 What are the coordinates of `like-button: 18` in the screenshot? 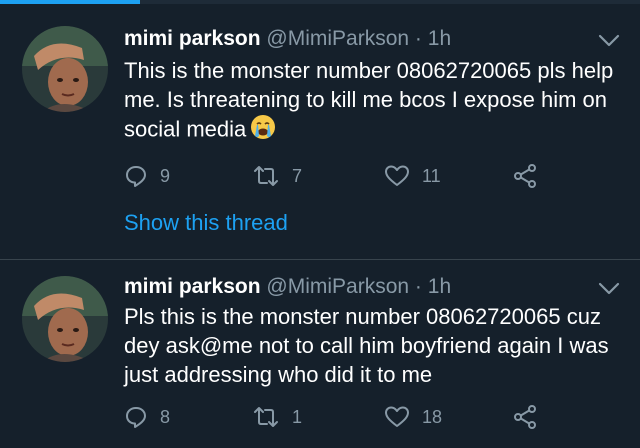 It's located at (413, 417).